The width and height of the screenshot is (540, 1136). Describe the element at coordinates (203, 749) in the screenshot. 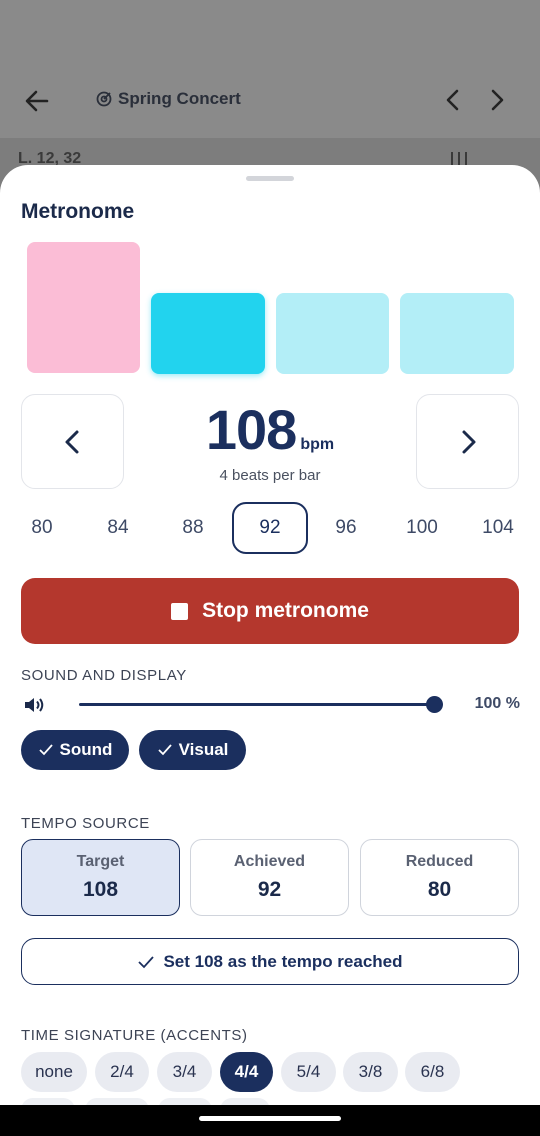

I see `visual-chip-label: Visual` at that location.